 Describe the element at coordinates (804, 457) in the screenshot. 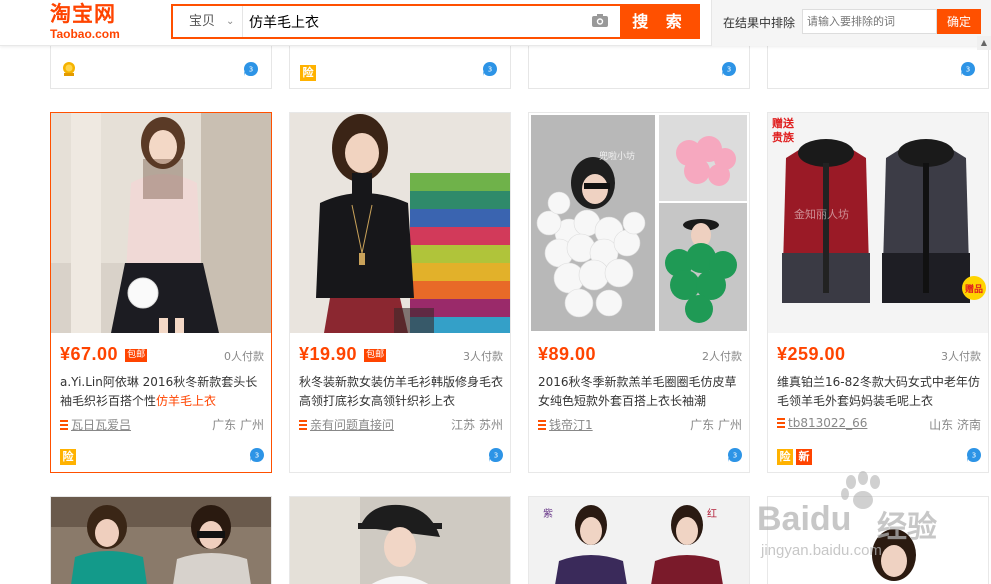

I see `new-badge: 新` at that location.